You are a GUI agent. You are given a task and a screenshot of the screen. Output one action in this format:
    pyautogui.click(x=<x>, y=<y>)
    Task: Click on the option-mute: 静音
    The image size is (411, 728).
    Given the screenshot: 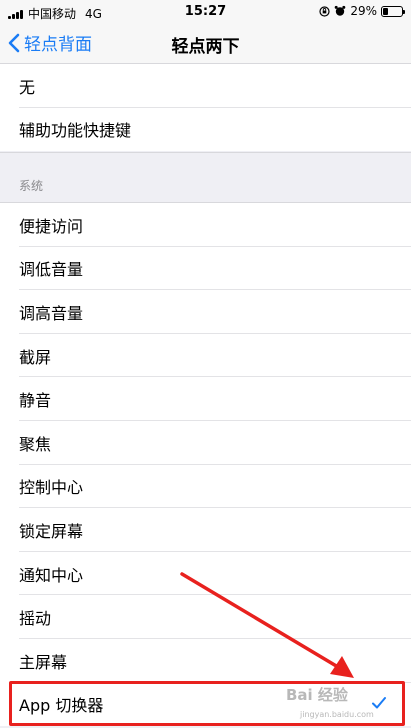 What is the action you would take?
    pyautogui.click(x=205, y=399)
    